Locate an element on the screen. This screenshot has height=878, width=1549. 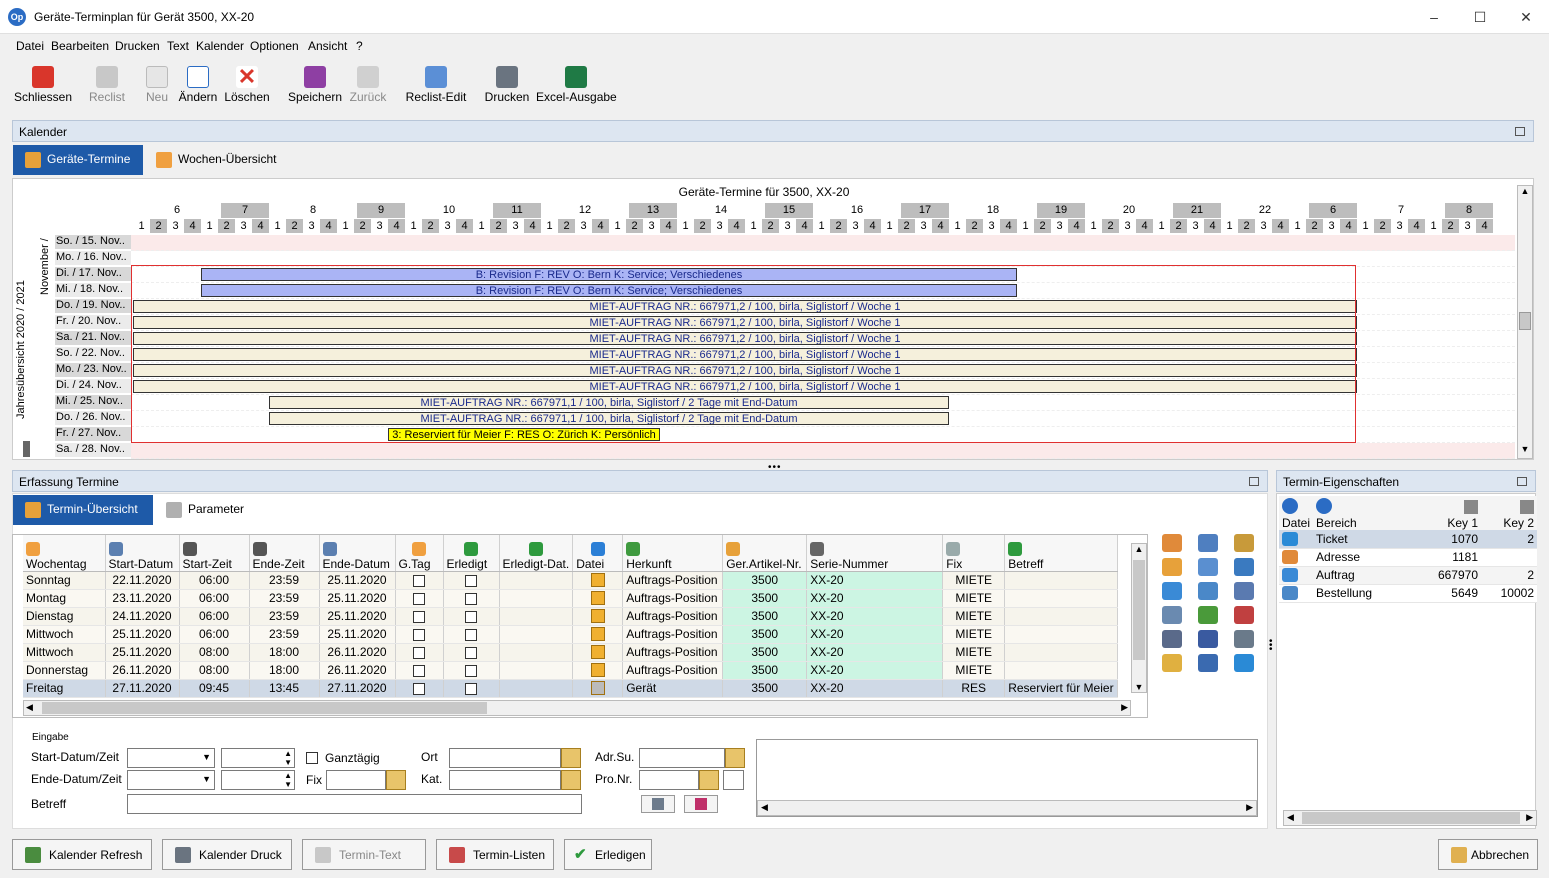
loeschen-button: ✕ Löschen is located at coordinates (247, 85).